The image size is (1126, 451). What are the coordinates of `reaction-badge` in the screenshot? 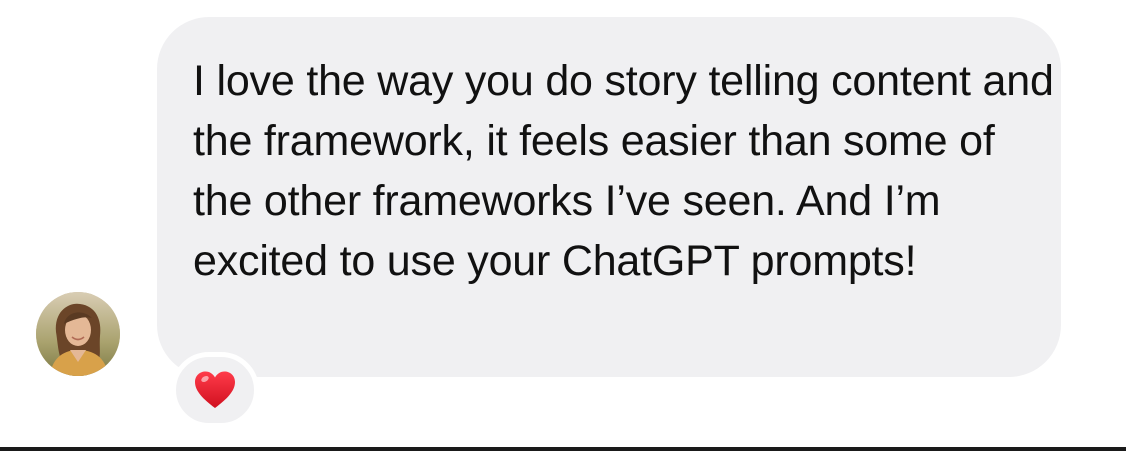 It's located at (215, 390).